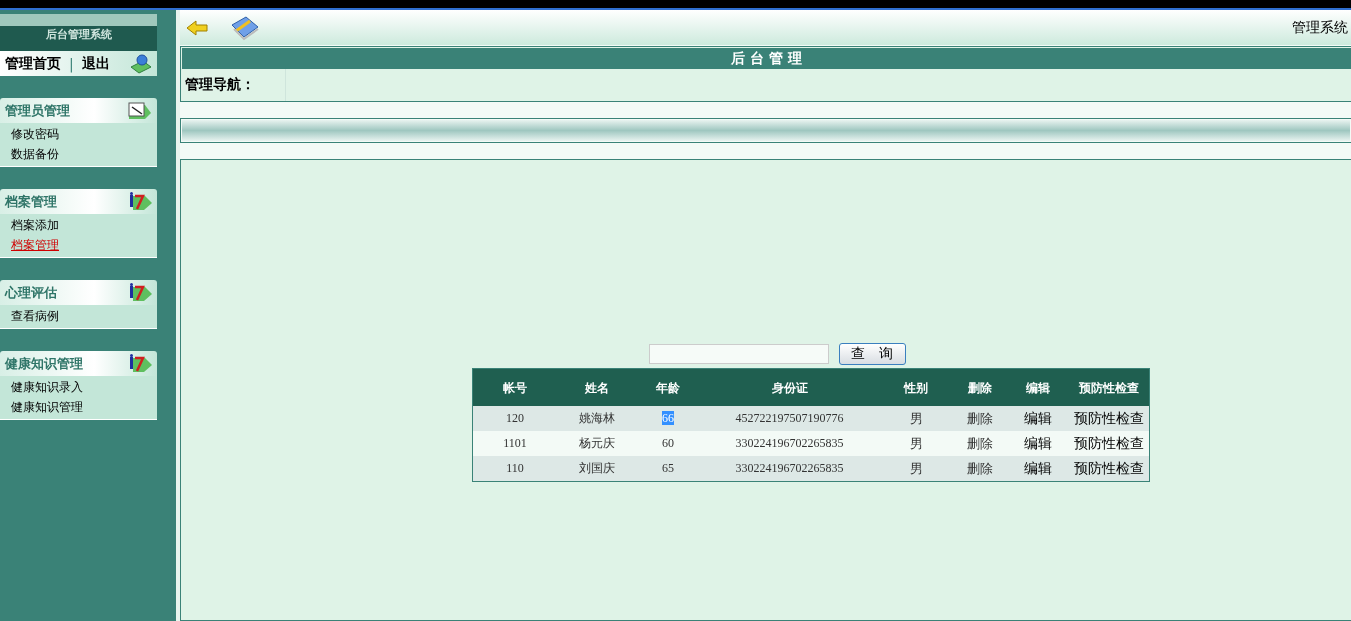 This screenshot has height=621, width=1351. Describe the element at coordinates (668, 418) in the screenshot. I see `table-cell: 66` at that location.